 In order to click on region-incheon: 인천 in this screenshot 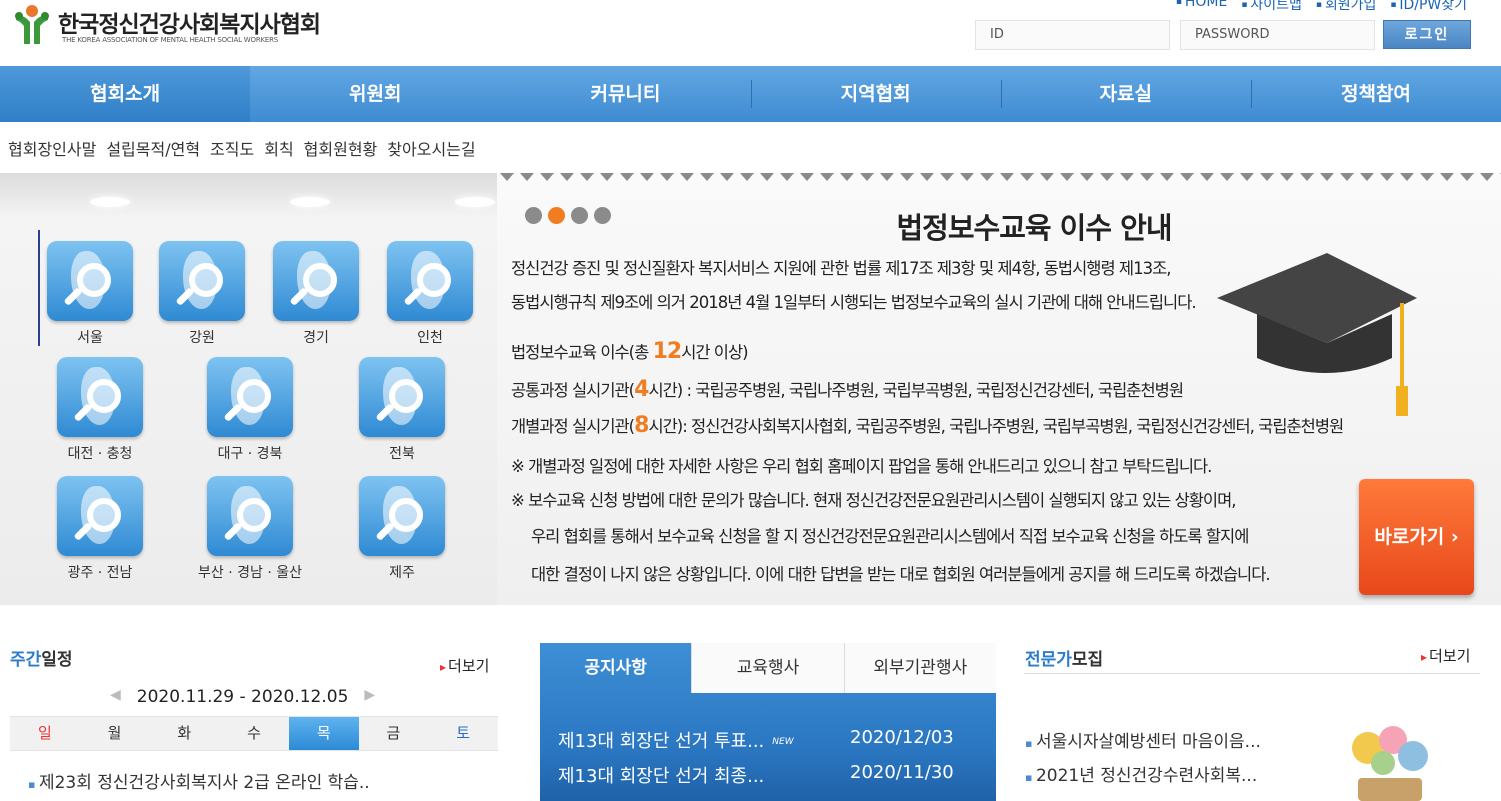, I will do `click(430, 294)`.